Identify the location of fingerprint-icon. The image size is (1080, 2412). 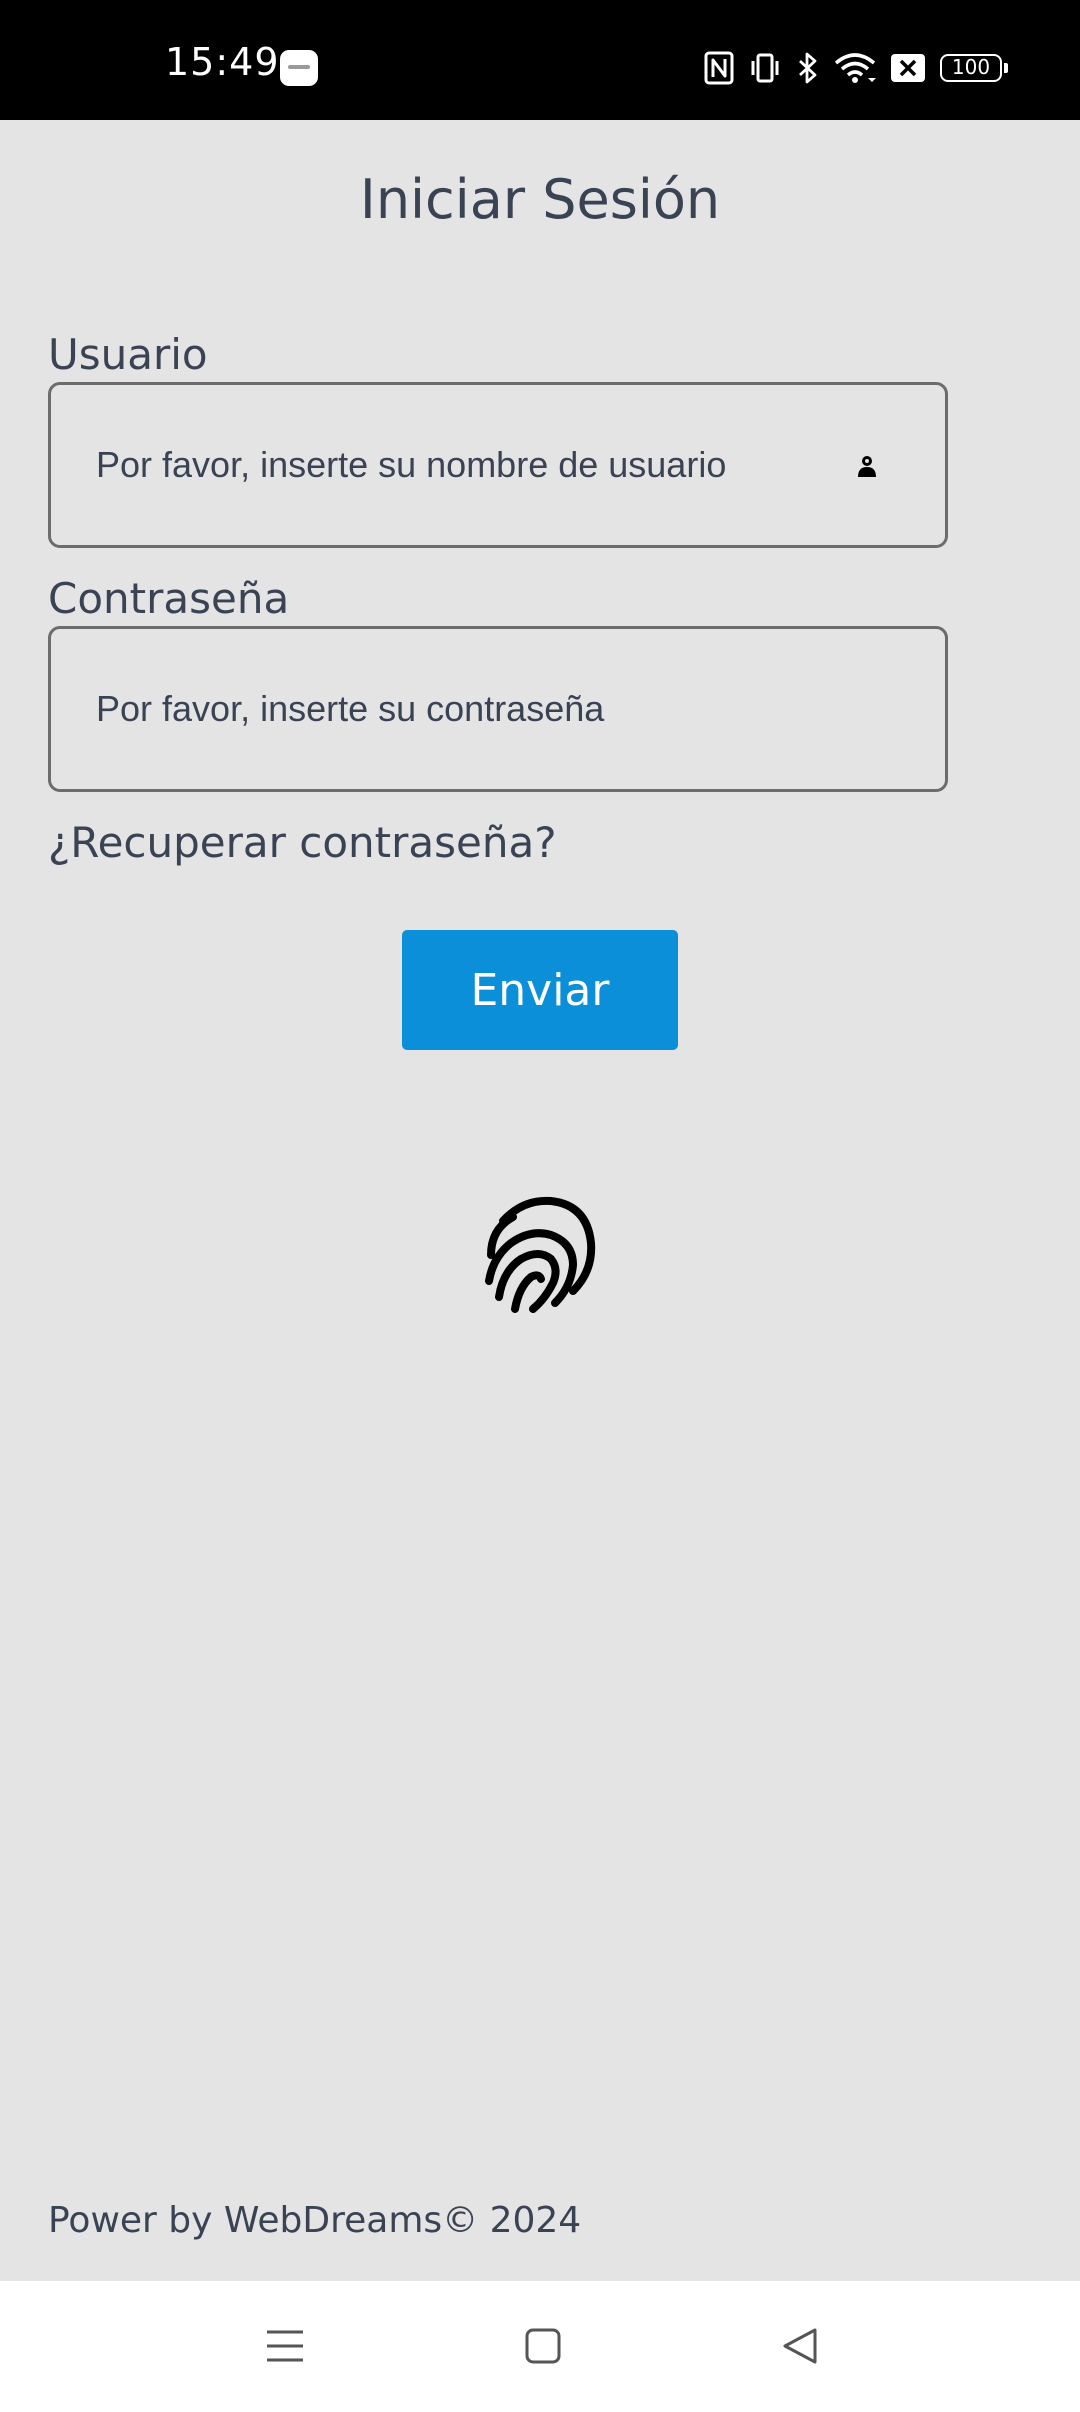
(540, 1256).